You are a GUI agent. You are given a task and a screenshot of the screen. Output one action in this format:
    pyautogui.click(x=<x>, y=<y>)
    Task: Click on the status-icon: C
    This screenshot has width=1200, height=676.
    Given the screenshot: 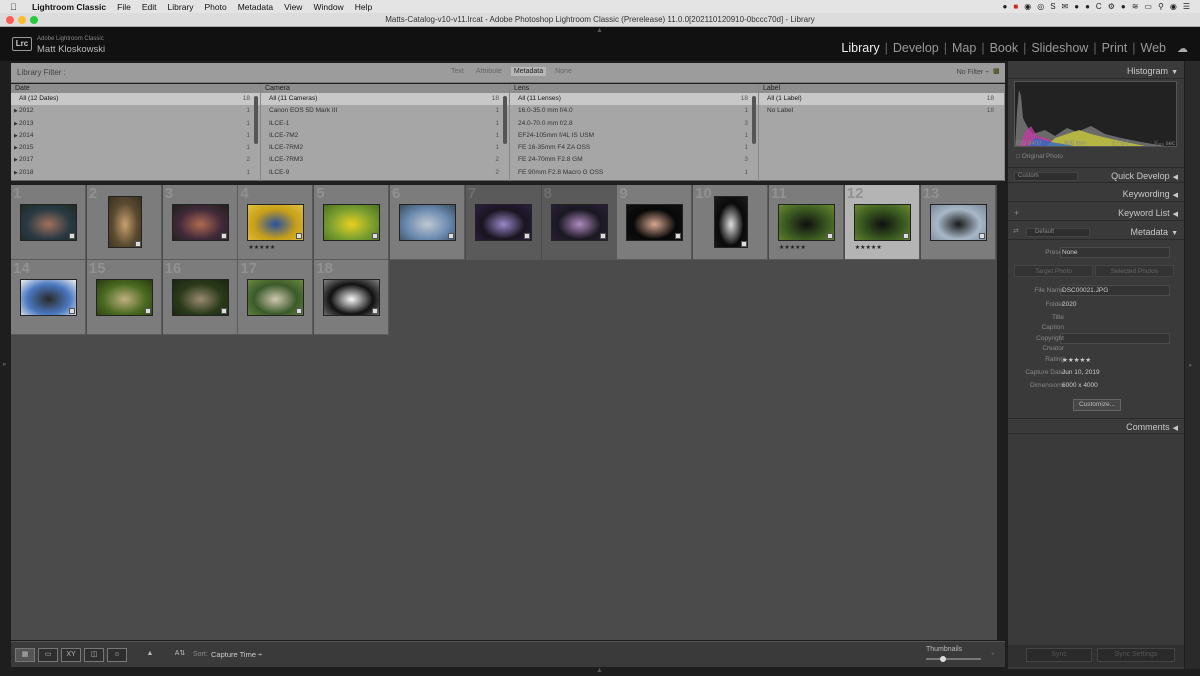 What is the action you would take?
    pyautogui.click(x=1099, y=6)
    